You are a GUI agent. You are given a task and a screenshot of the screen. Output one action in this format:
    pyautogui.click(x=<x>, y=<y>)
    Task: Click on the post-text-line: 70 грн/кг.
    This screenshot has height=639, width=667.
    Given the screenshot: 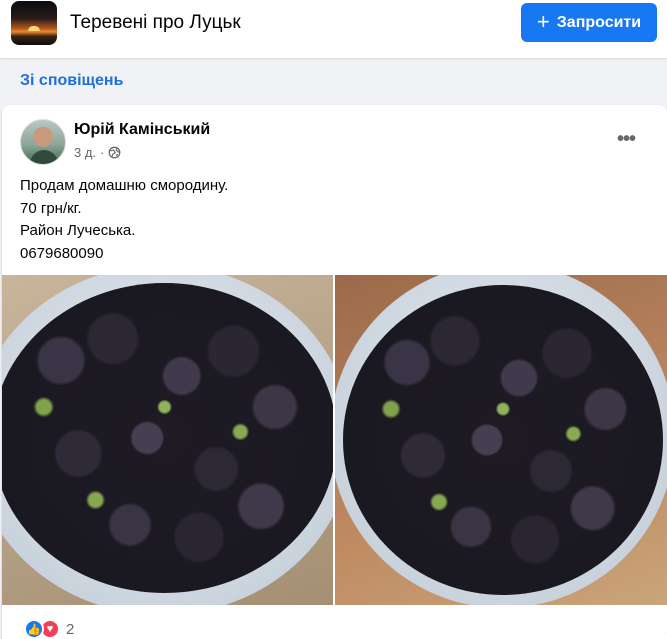 What is the action you would take?
    pyautogui.click(x=51, y=208)
    